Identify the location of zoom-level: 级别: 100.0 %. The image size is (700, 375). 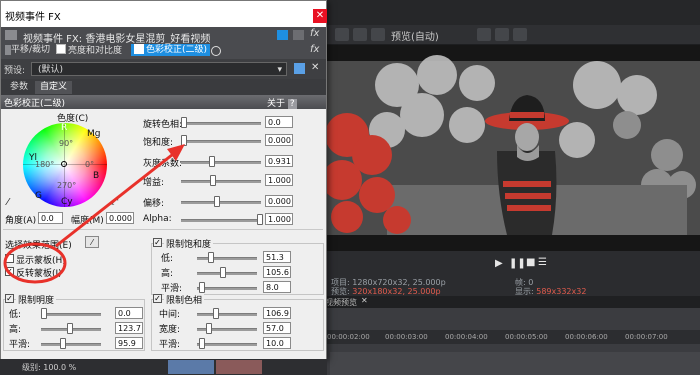
(49, 367).